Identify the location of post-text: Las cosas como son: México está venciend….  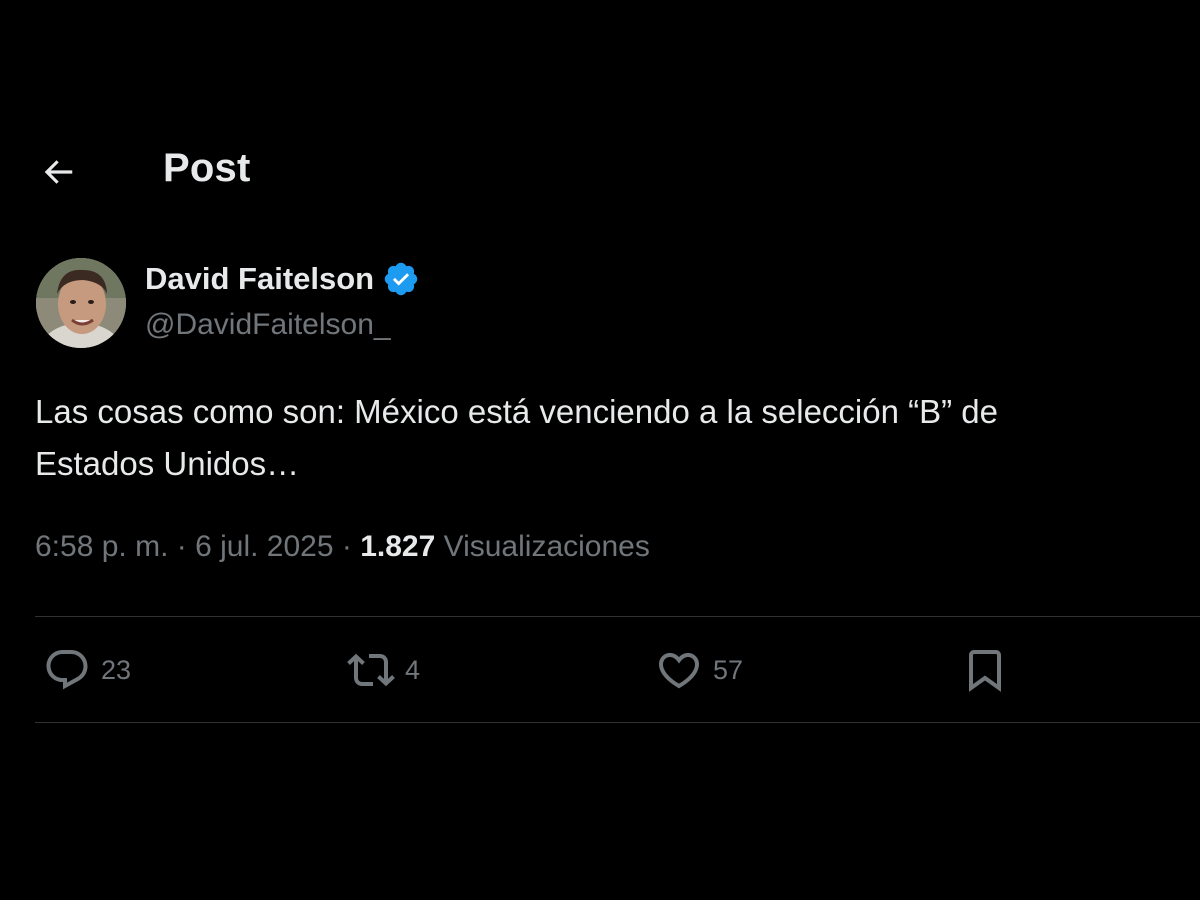
(617, 438).